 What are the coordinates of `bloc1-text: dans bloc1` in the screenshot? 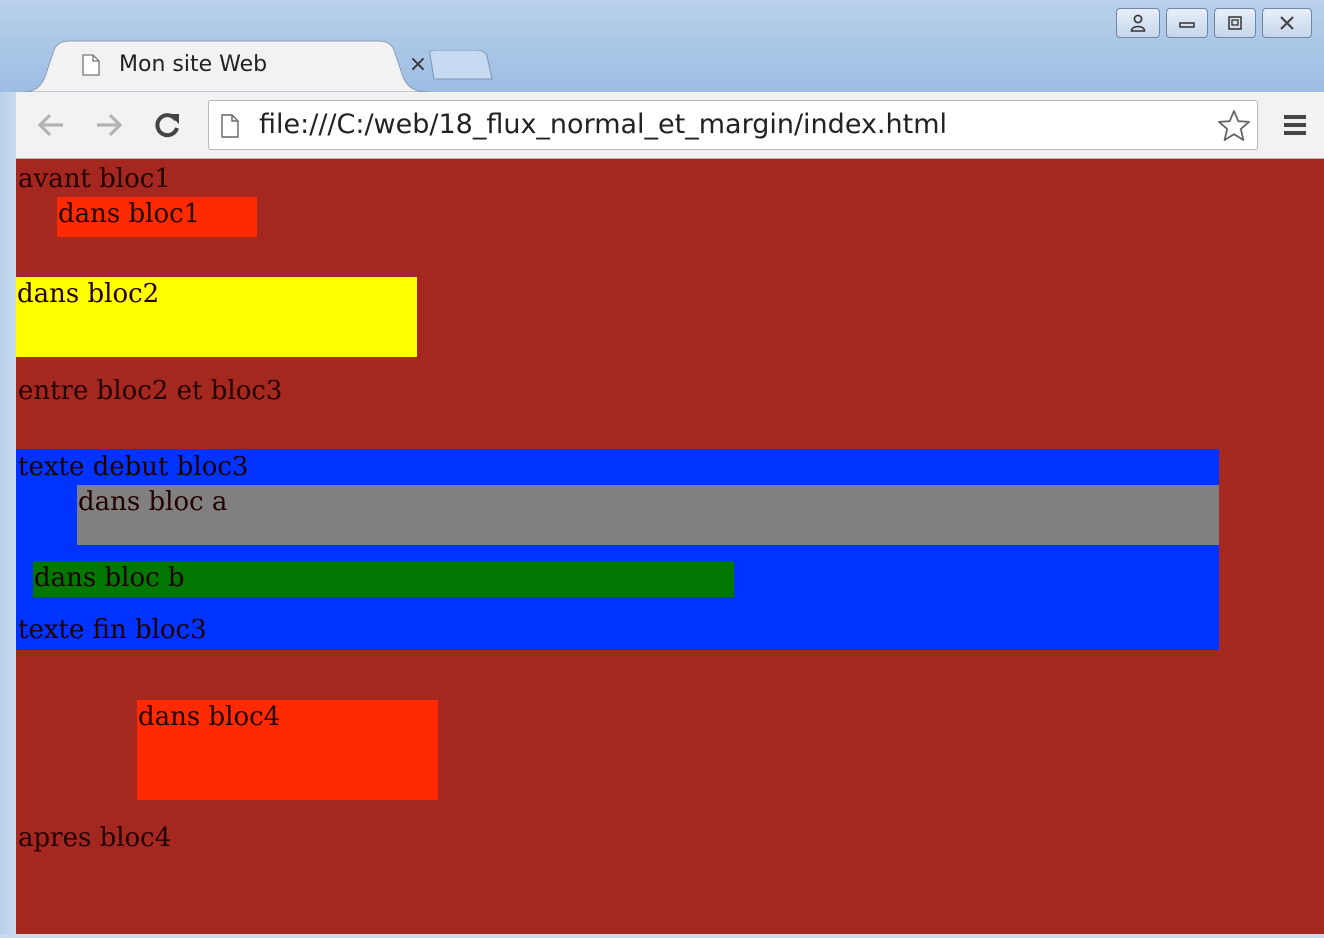 It's located at (129, 214).